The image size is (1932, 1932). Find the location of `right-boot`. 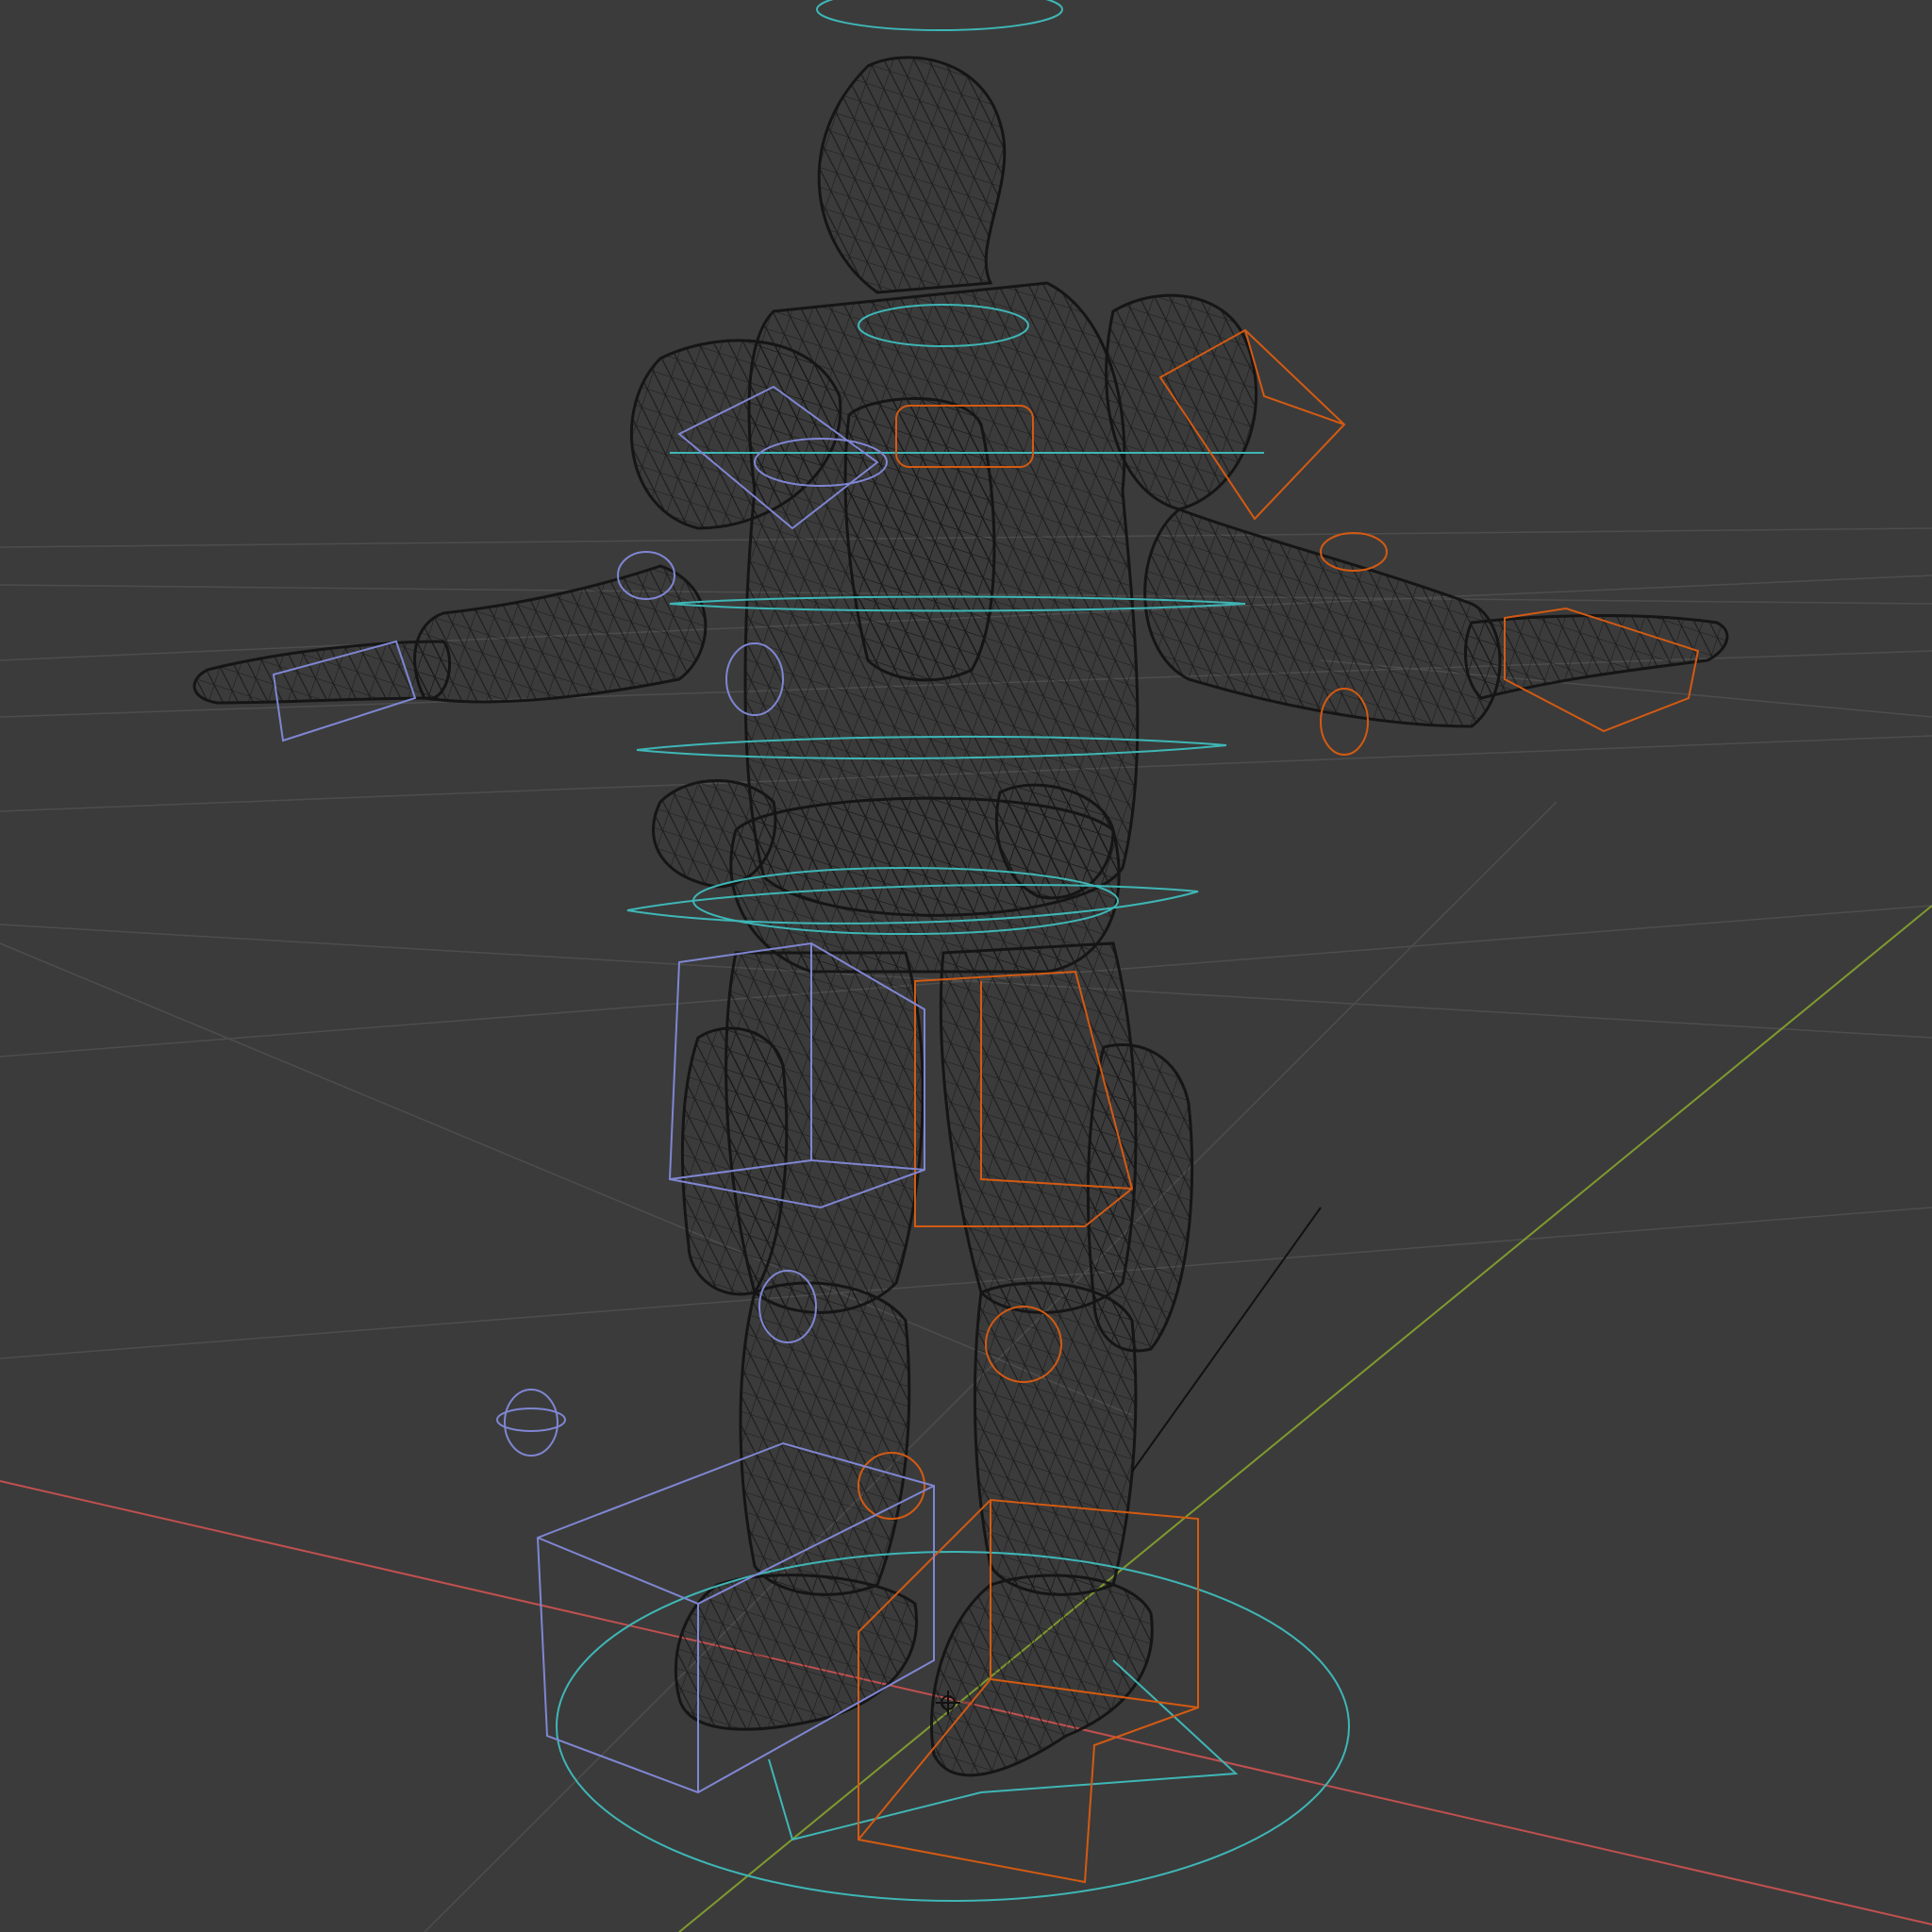

right-boot is located at coordinates (1042, 1675).